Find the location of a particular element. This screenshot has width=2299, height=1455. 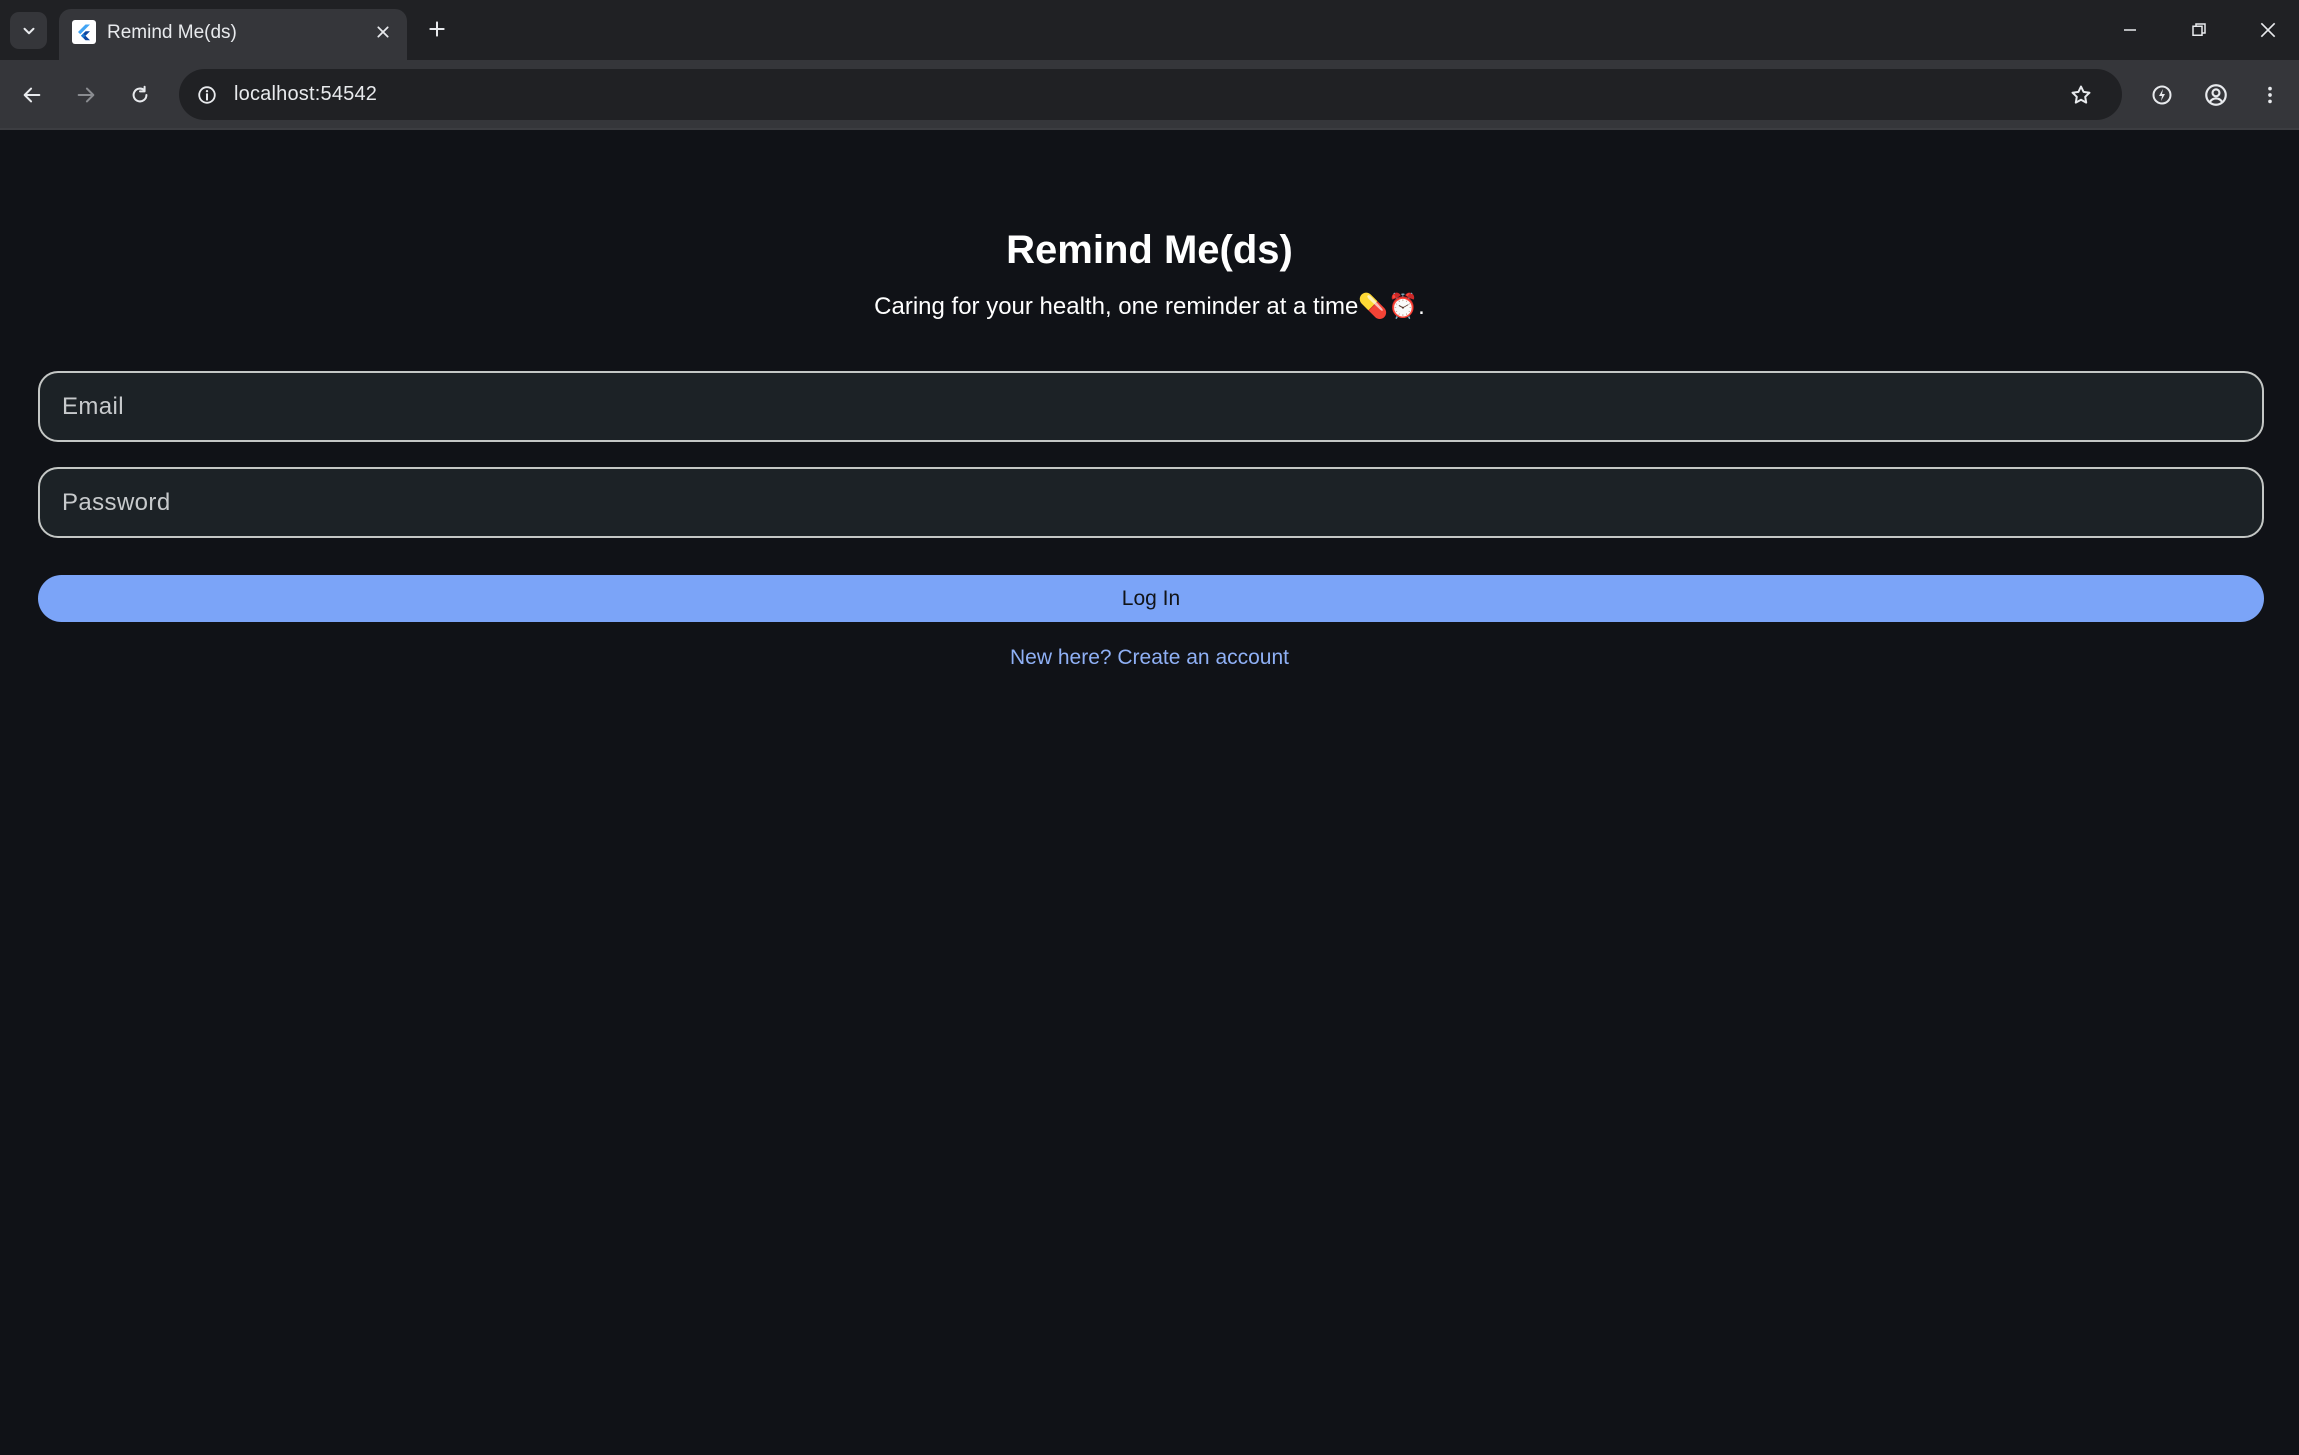

restore-button is located at coordinates (2199, 30).